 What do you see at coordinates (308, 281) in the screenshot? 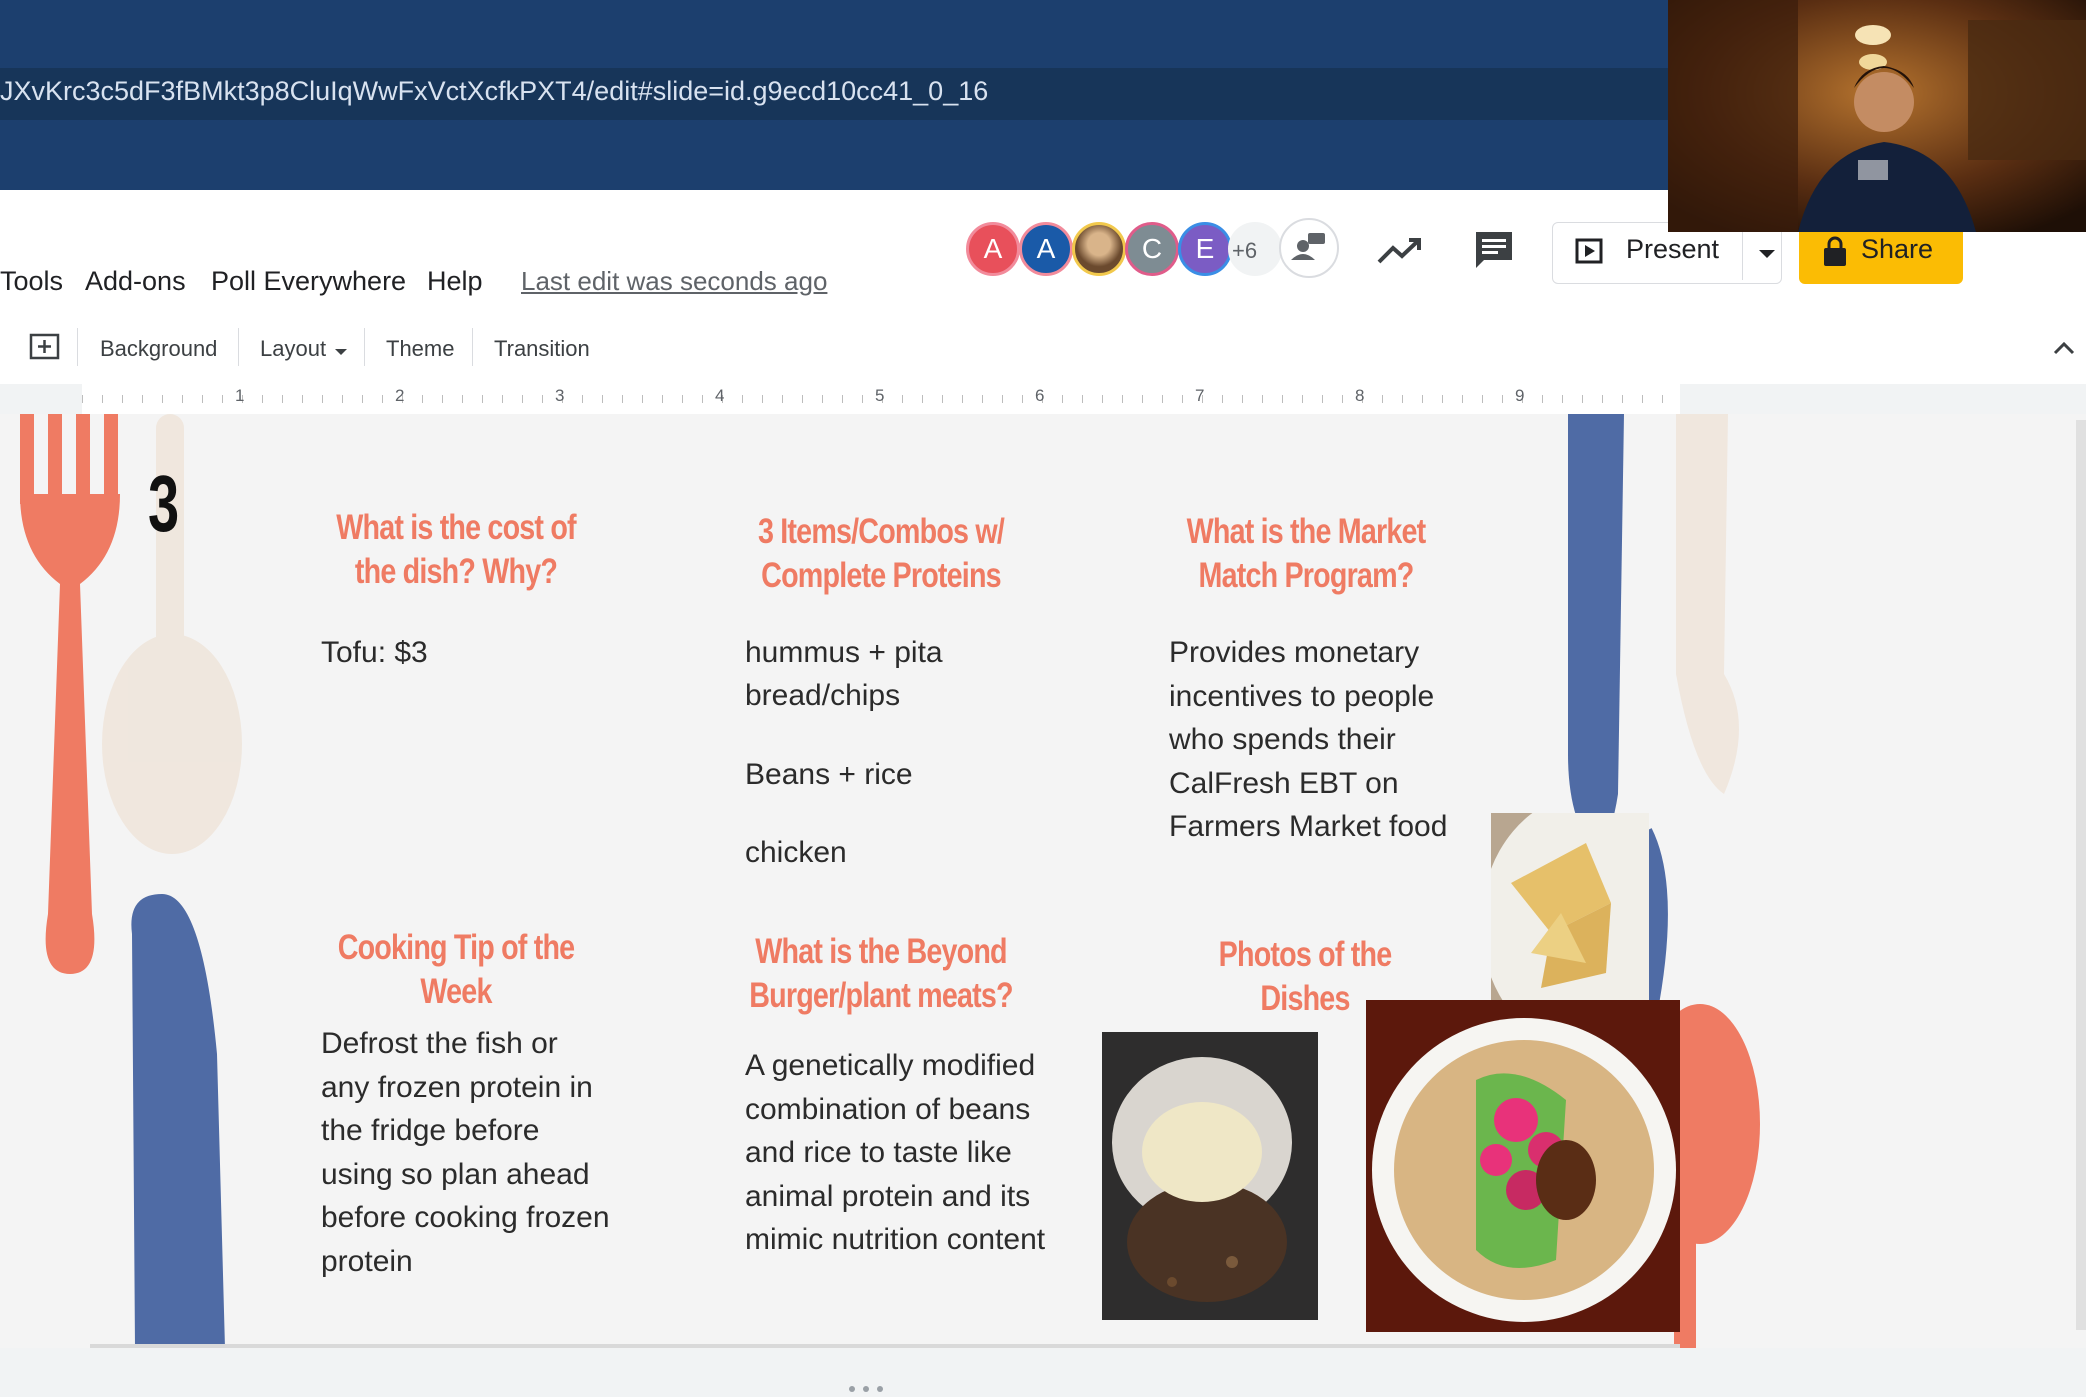
I see `menu-poll-everywhere: Poll Everywhere` at bounding box center [308, 281].